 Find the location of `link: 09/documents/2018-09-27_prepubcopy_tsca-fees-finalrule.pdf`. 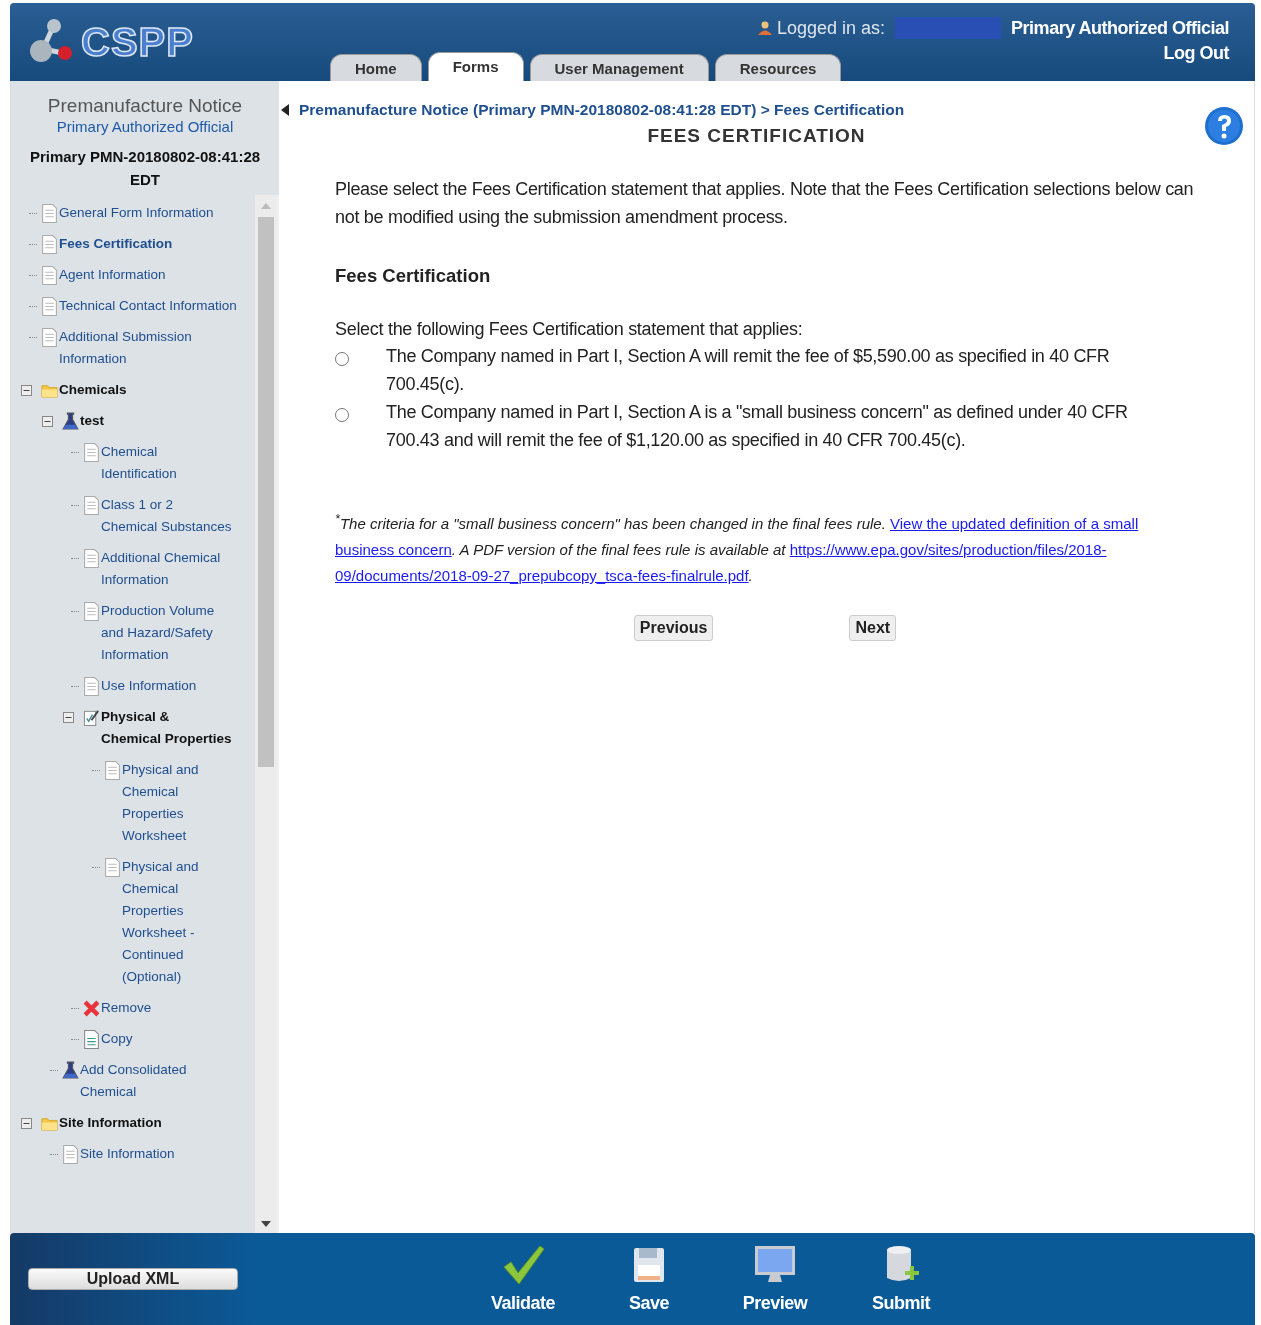

link: 09/documents/2018-09-27_prepubcopy_tsca-fees-finalrule.pdf is located at coordinates (542, 575).